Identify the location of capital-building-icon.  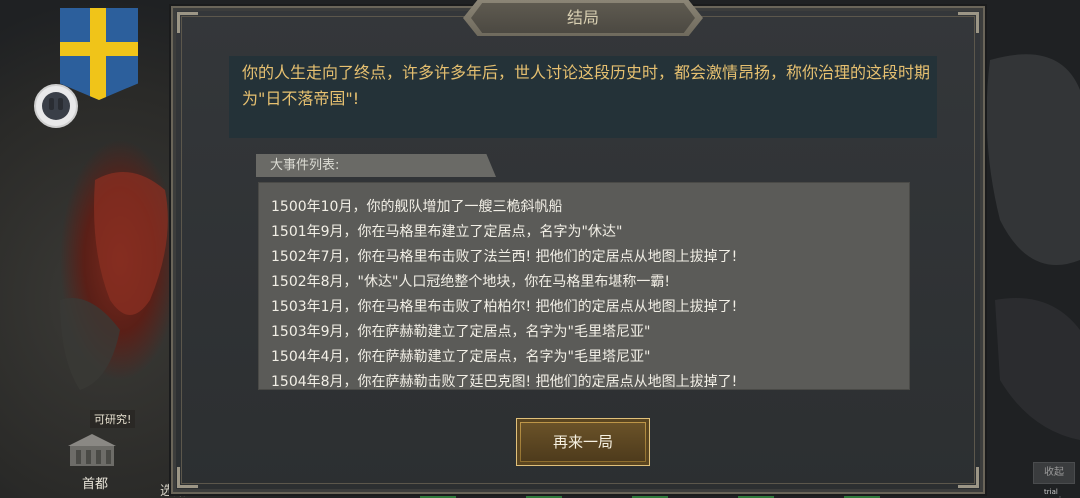
(92, 449).